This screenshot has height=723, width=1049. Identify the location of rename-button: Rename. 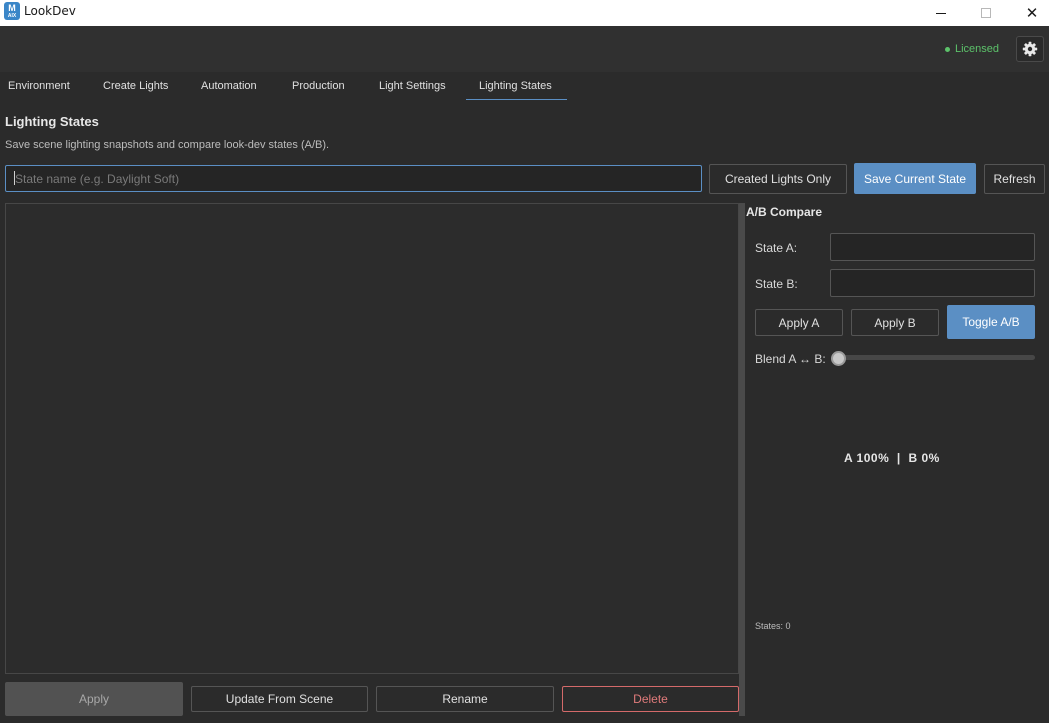
(465, 699).